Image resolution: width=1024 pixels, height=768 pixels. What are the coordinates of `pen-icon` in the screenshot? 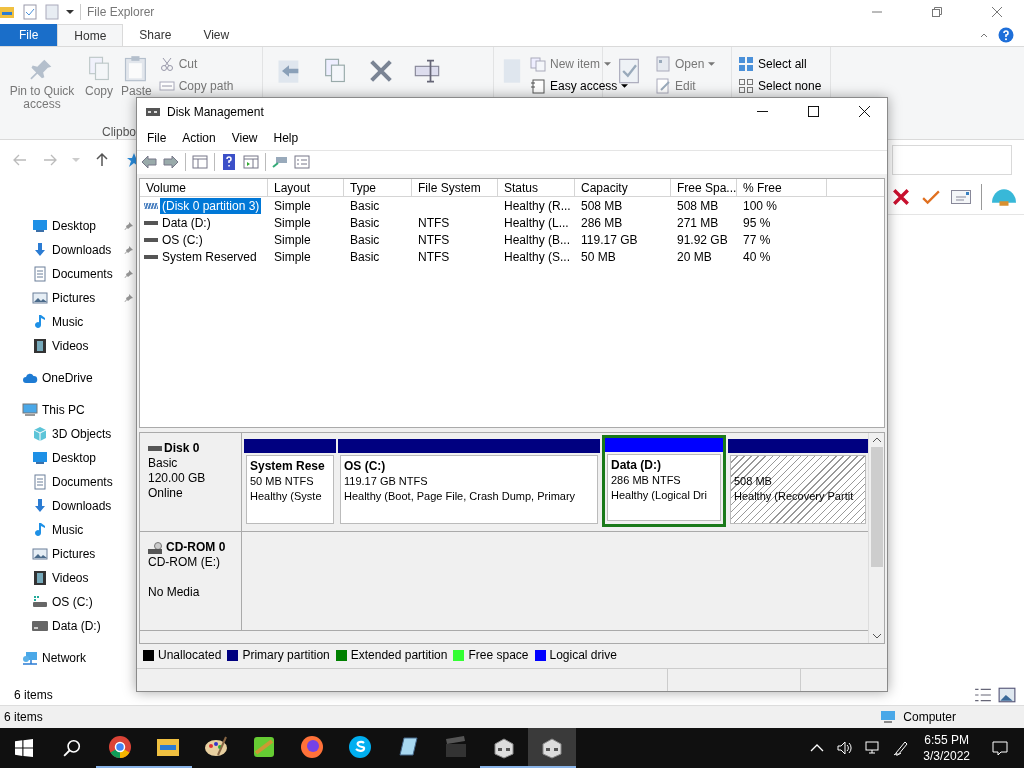 It's located at (901, 748).